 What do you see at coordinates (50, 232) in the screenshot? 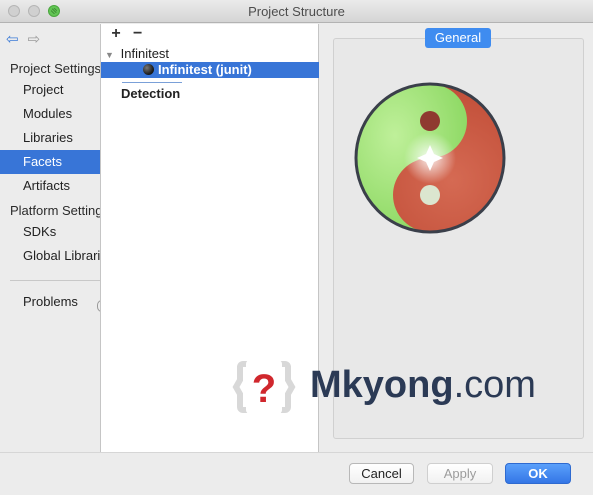
I see `sidebar-item-sdks: SDKs` at bounding box center [50, 232].